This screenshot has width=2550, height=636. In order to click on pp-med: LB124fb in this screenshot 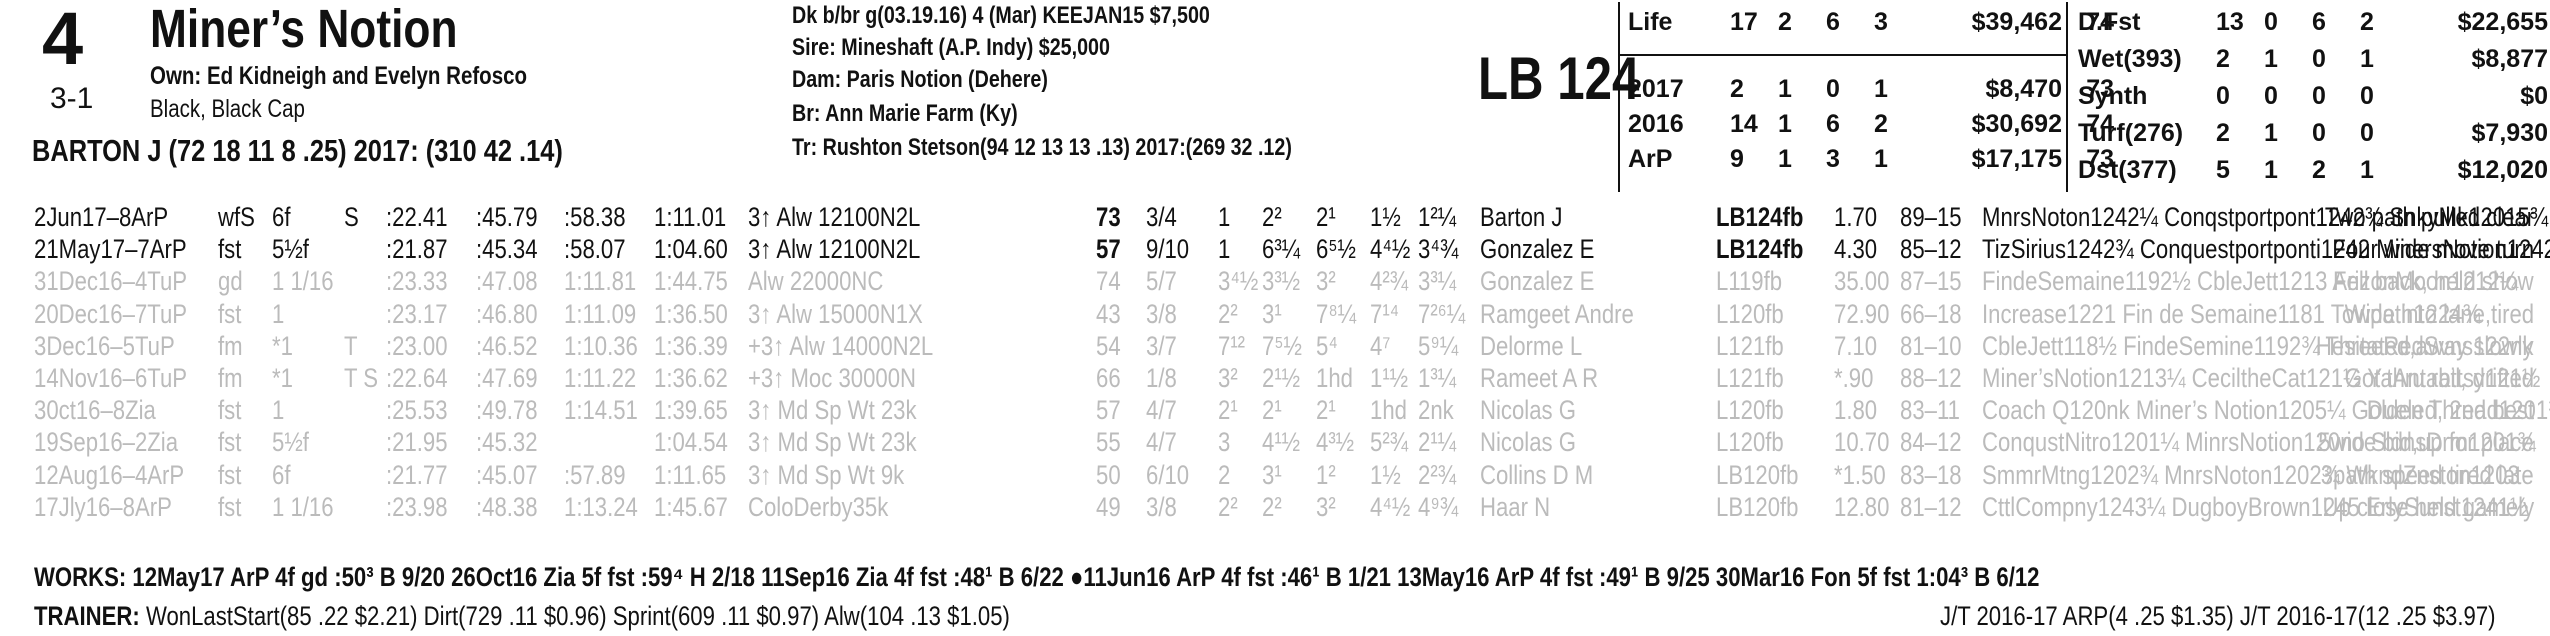, I will do `click(1760, 249)`.